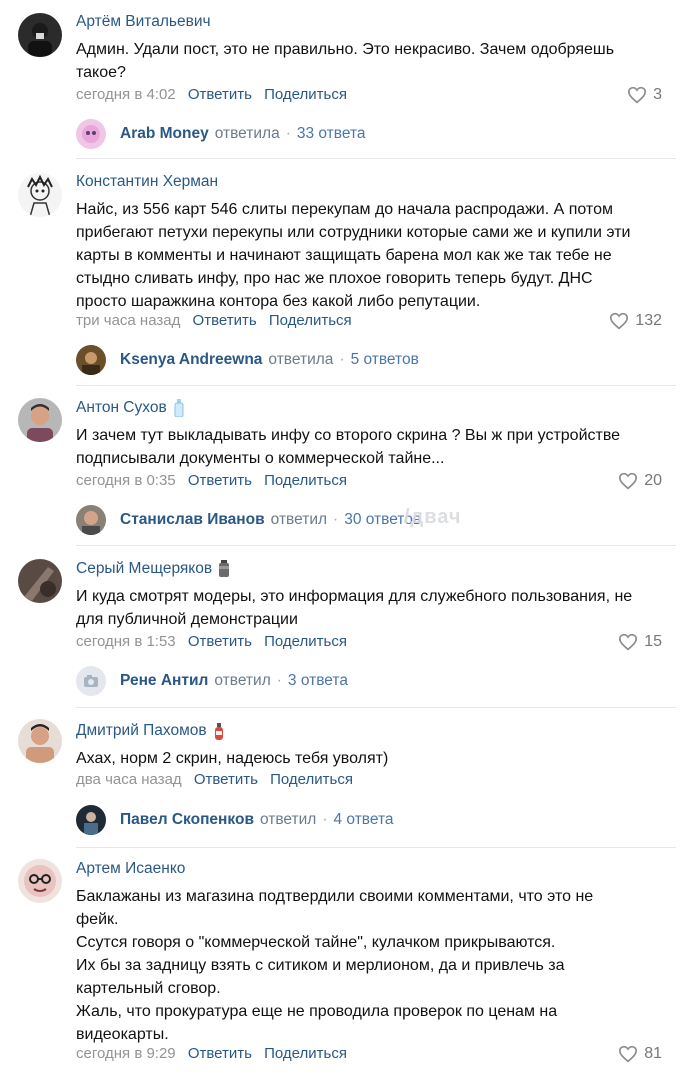 This screenshot has height=1080, width=694. What do you see at coordinates (378, 642) in the screenshot?
I see `comment-meta: сегодня в 1:53 Ответить Поделиться 15` at bounding box center [378, 642].